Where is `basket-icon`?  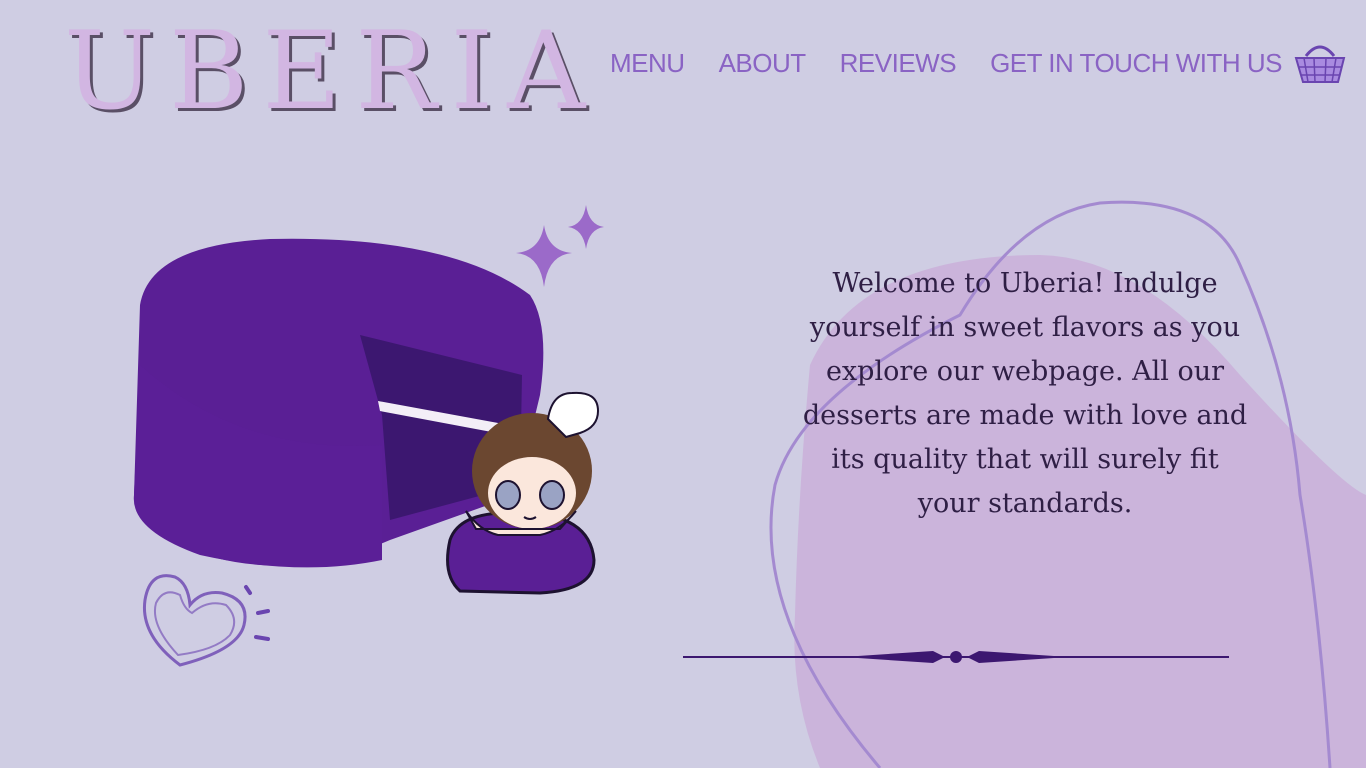
basket-icon is located at coordinates (1320, 63).